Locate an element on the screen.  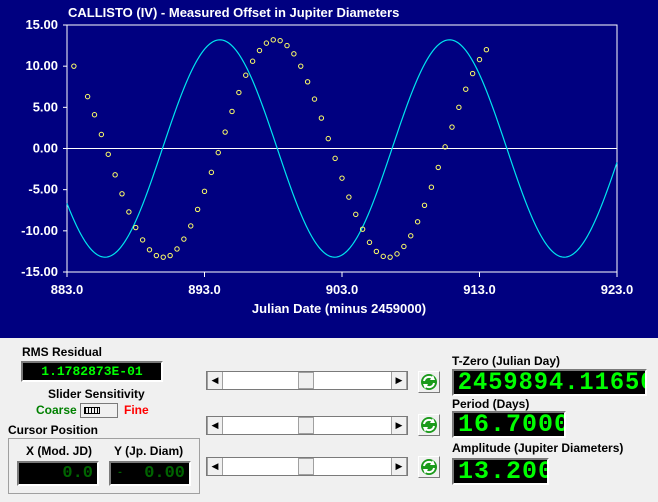
sensitivity-label: Slider Sensitivity is located at coordinates (96, 394).